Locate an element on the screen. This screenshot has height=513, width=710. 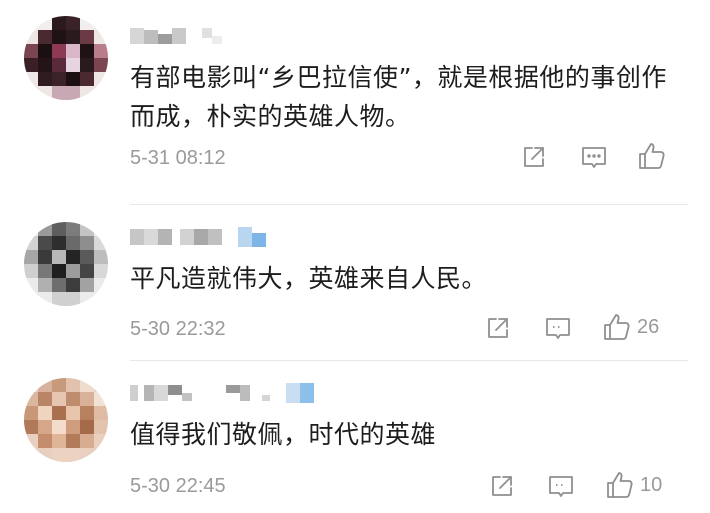
like-button: 10 is located at coordinates (634, 485).